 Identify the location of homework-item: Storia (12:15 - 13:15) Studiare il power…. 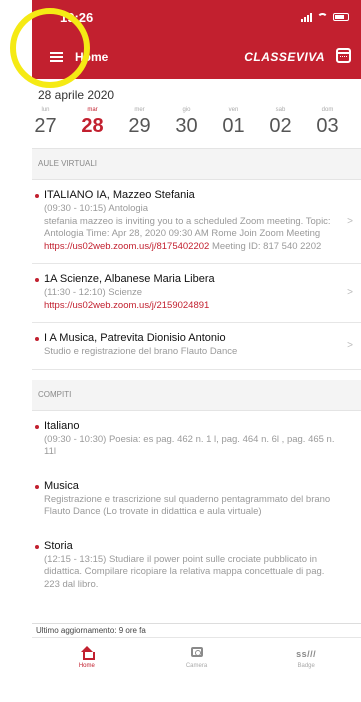
(196, 567).